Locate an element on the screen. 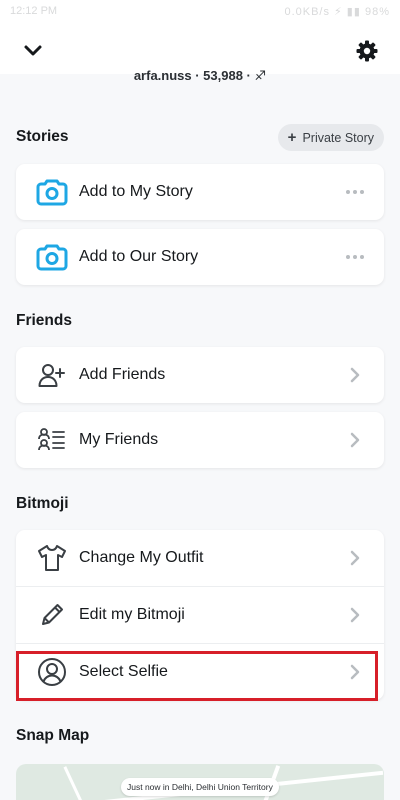  list-item: Change My Outfit is located at coordinates (200, 558).